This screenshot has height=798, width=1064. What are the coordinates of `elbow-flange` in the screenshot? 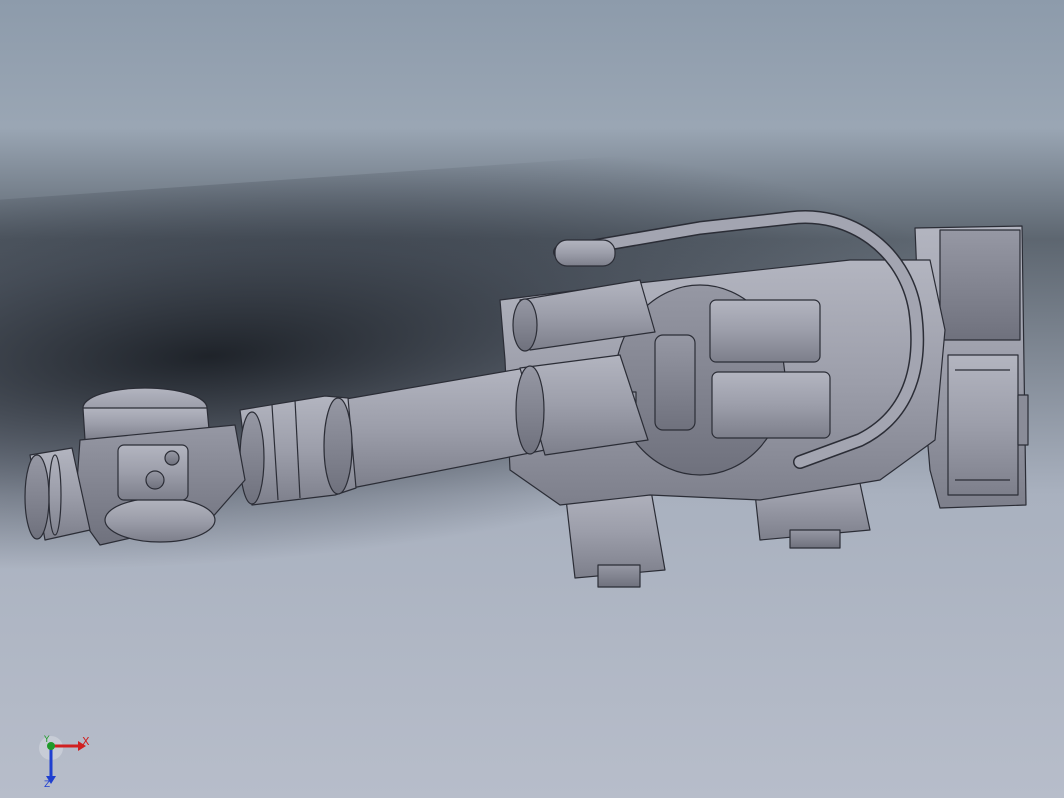 It's located at (298, 450).